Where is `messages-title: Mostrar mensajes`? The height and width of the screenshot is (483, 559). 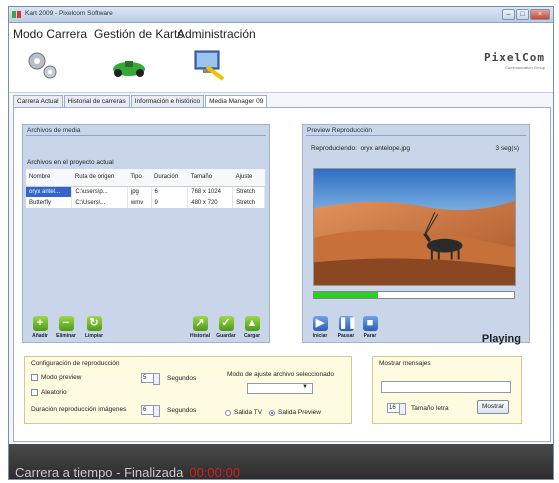 messages-title: Mostrar mensajes is located at coordinates (405, 363).